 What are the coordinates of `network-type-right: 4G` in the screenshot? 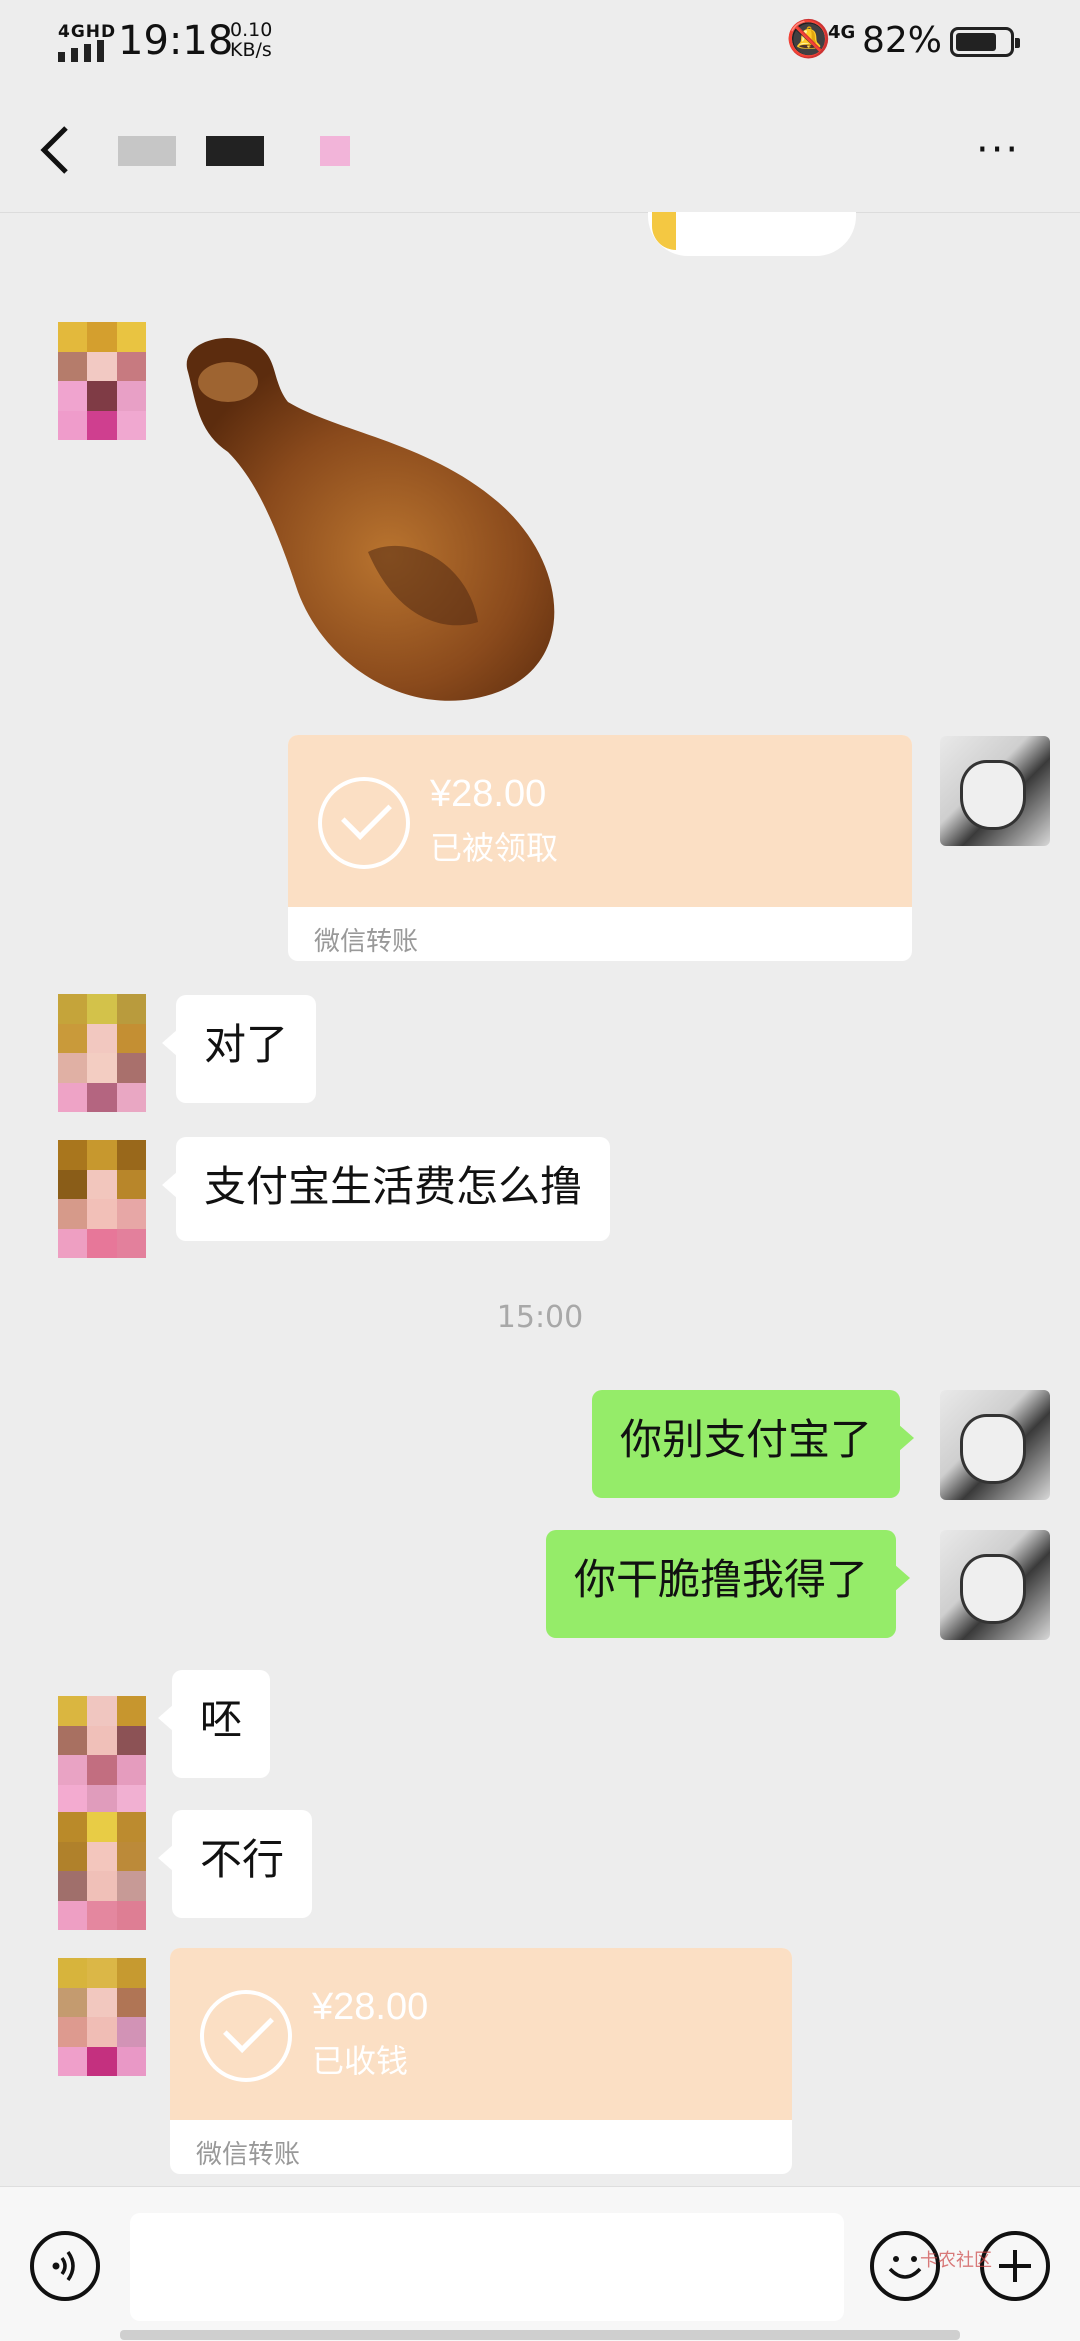 It's located at (842, 32).